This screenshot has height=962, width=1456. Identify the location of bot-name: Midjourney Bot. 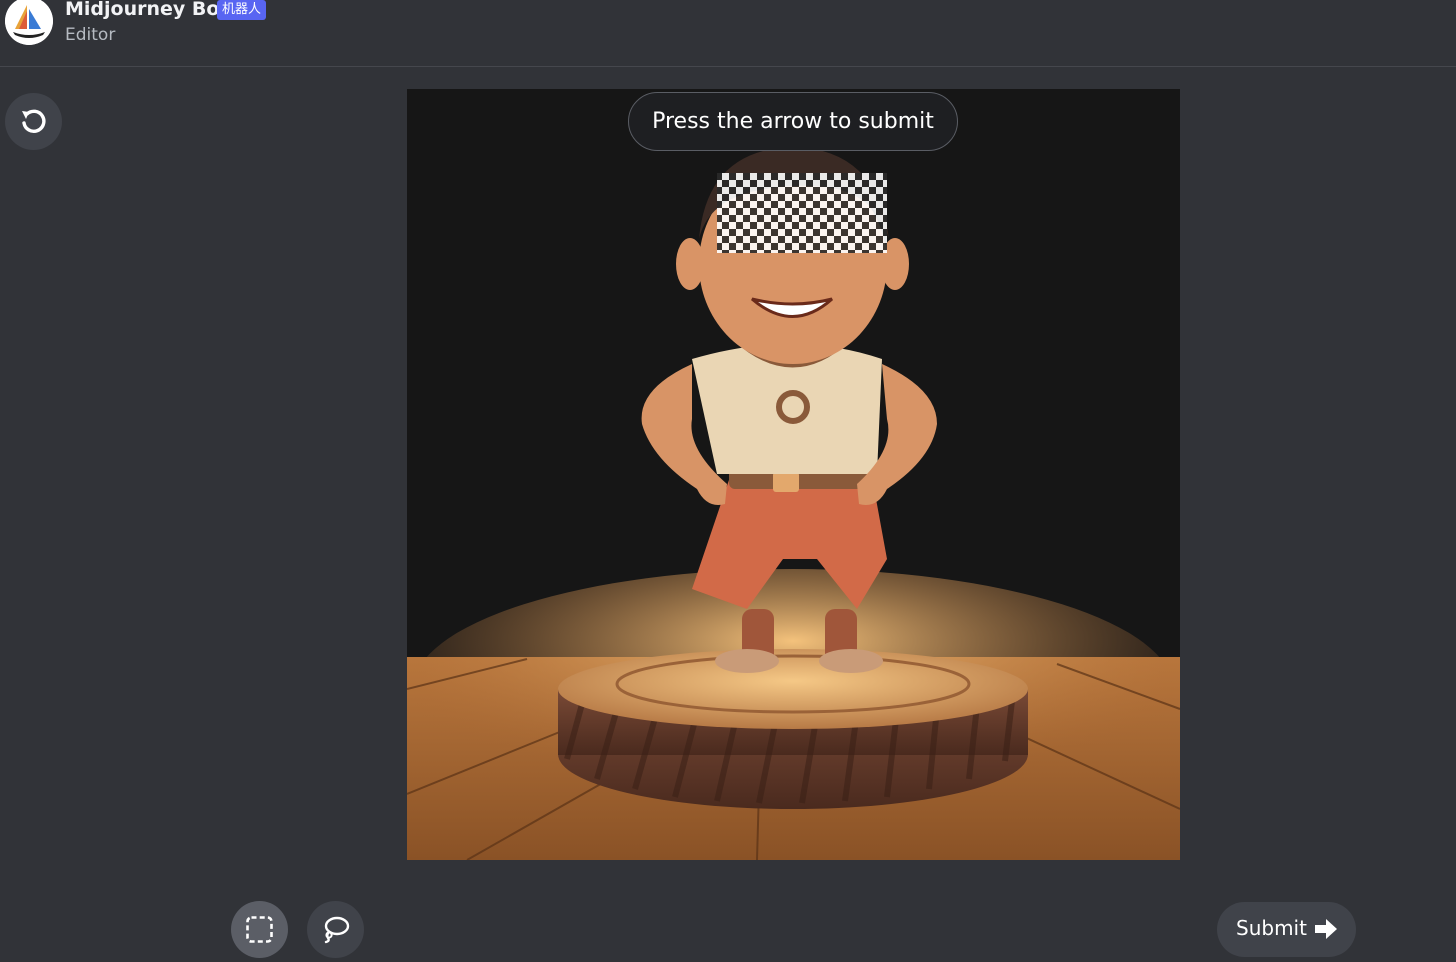
(147, 10).